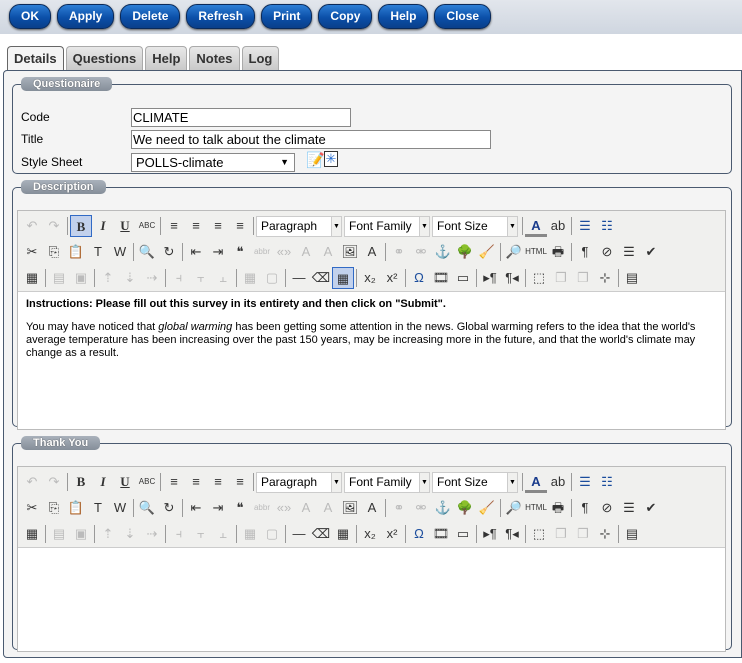 The height and width of the screenshot is (663, 742). What do you see at coordinates (561, 278) in the screenshot?
I see `layer-forward-icon: ❐` at bounding box center [561, 278].